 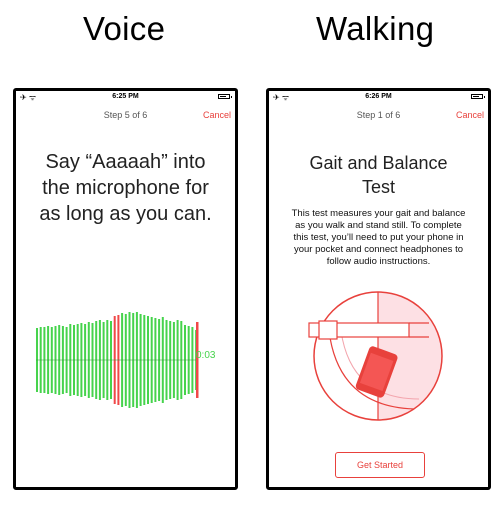 I want to click on description-line: This test measures your gait and balance, so click(x=378, y=213).